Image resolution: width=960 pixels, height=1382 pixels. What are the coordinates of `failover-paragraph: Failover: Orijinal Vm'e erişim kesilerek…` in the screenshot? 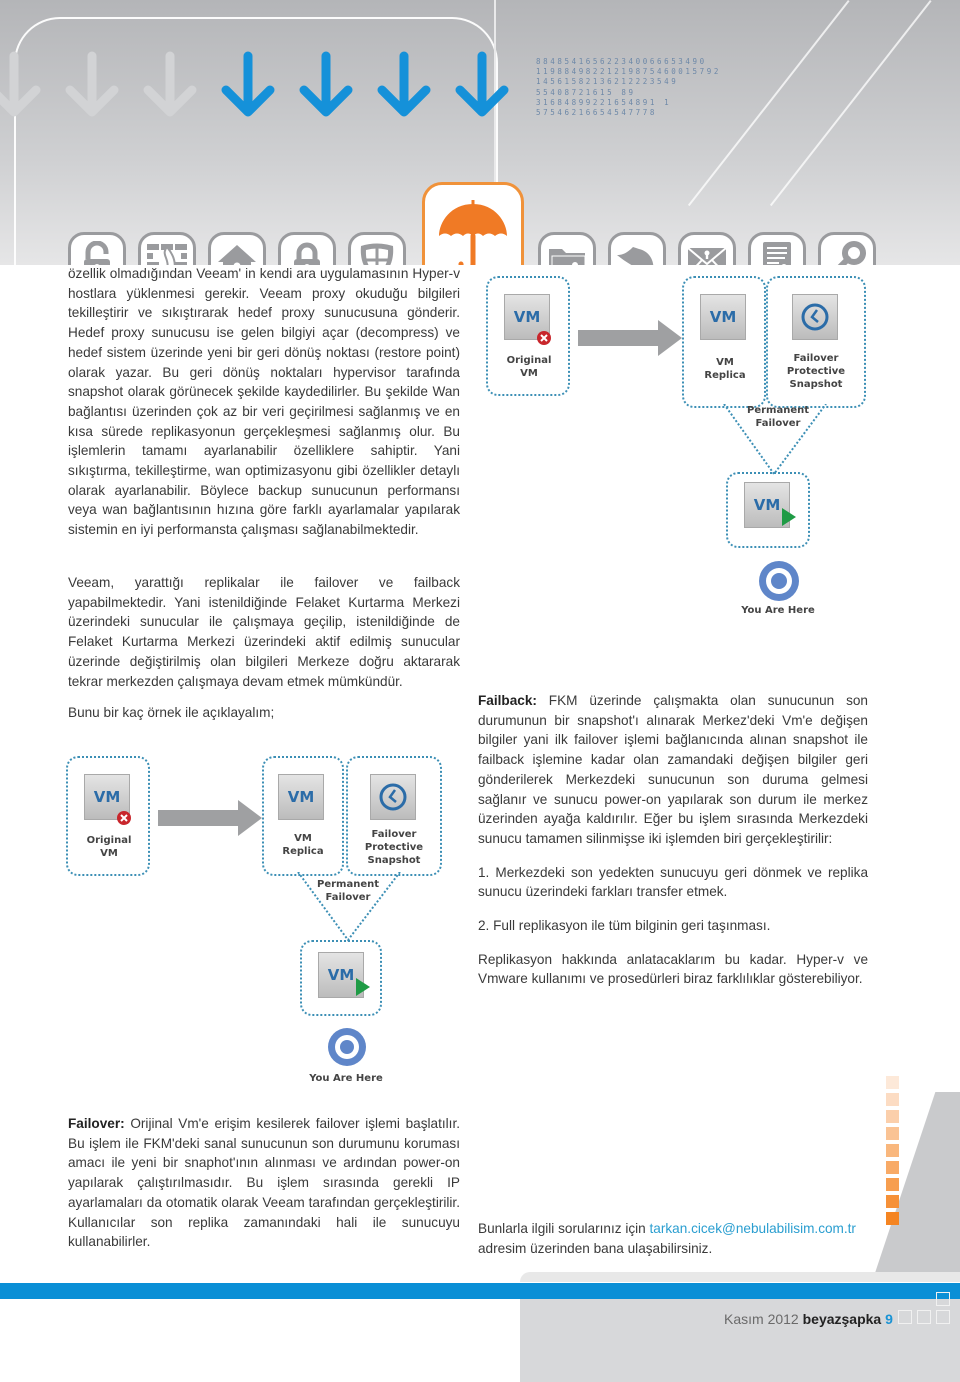 It's located at (264, 1183).